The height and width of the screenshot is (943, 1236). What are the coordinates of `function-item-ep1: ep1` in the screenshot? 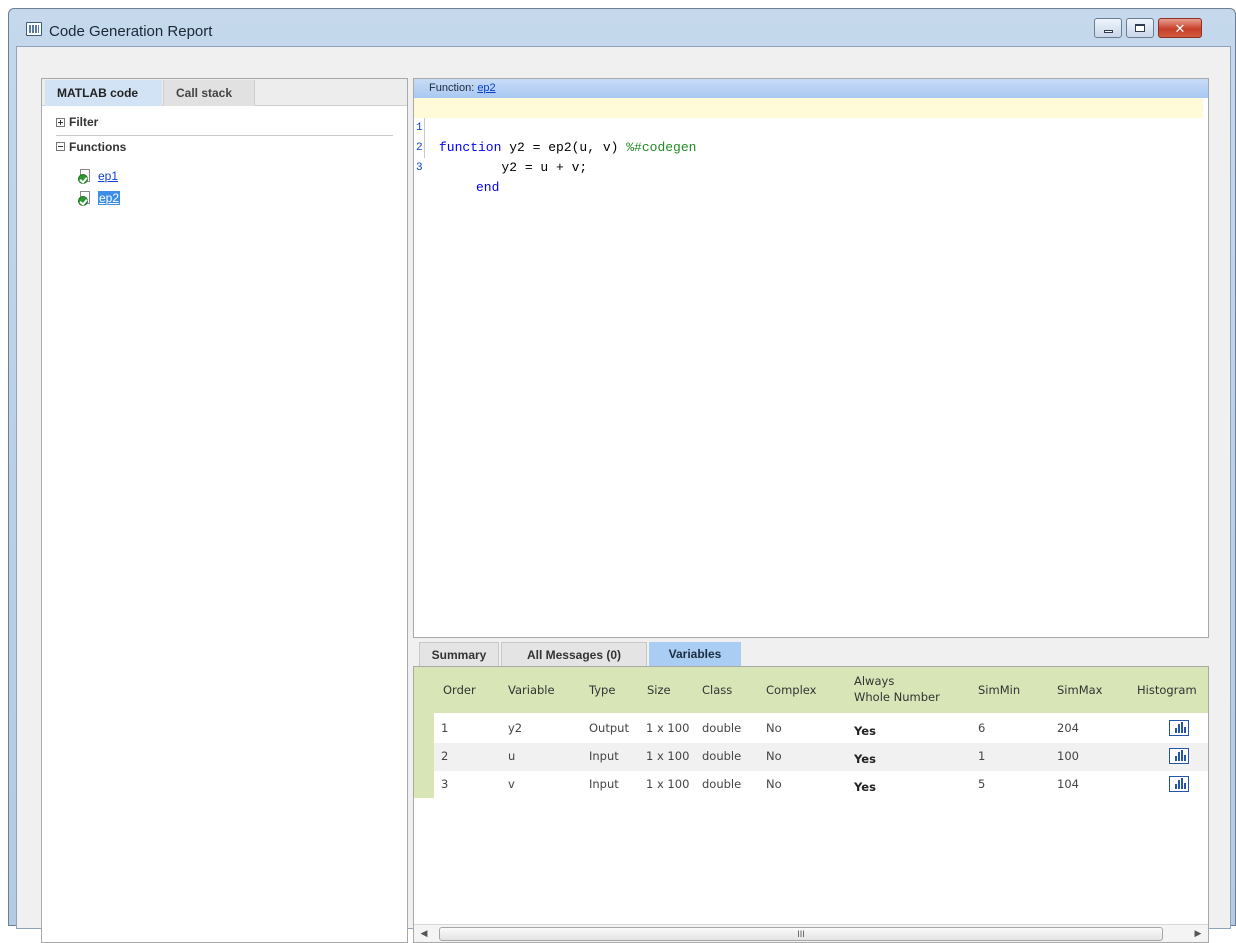 It's located at (98, 176).